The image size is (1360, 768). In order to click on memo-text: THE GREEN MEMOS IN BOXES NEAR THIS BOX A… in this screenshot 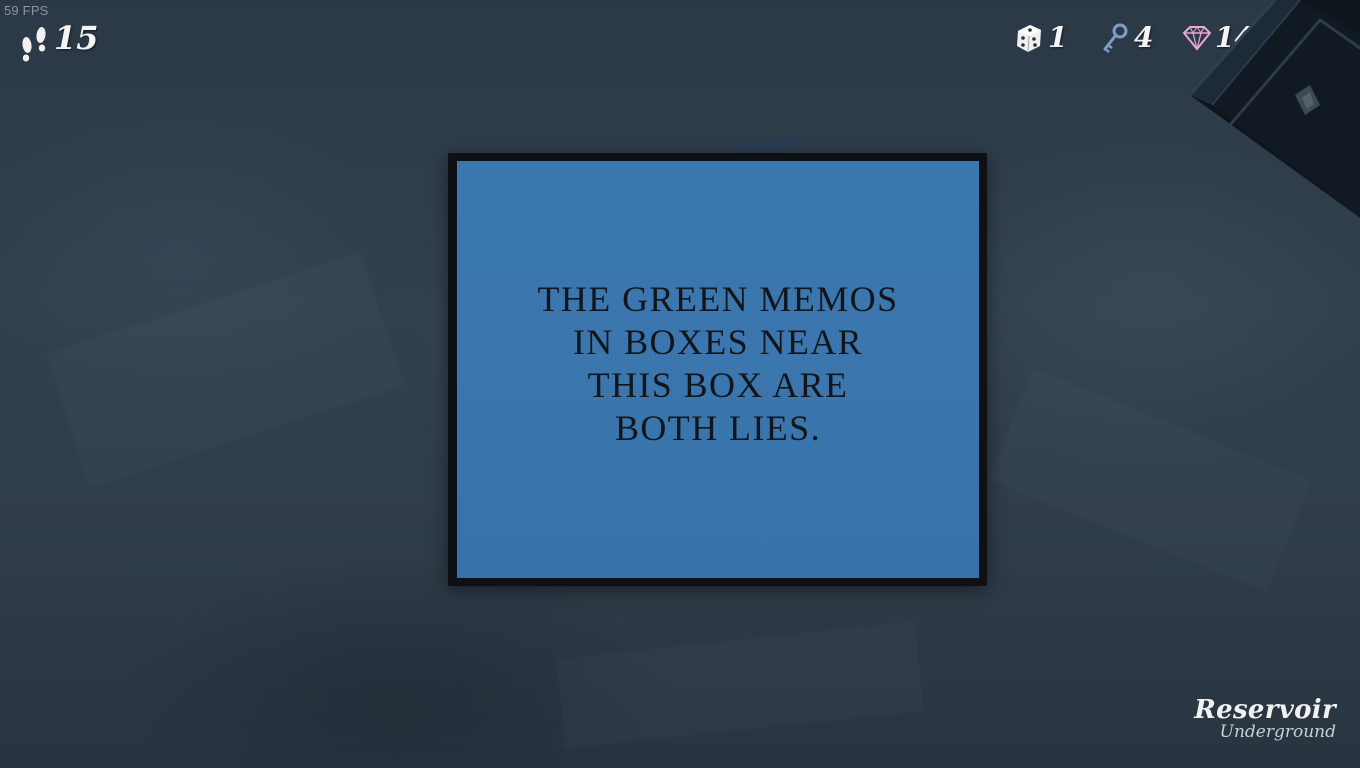, I will do `click(718, 363)`.